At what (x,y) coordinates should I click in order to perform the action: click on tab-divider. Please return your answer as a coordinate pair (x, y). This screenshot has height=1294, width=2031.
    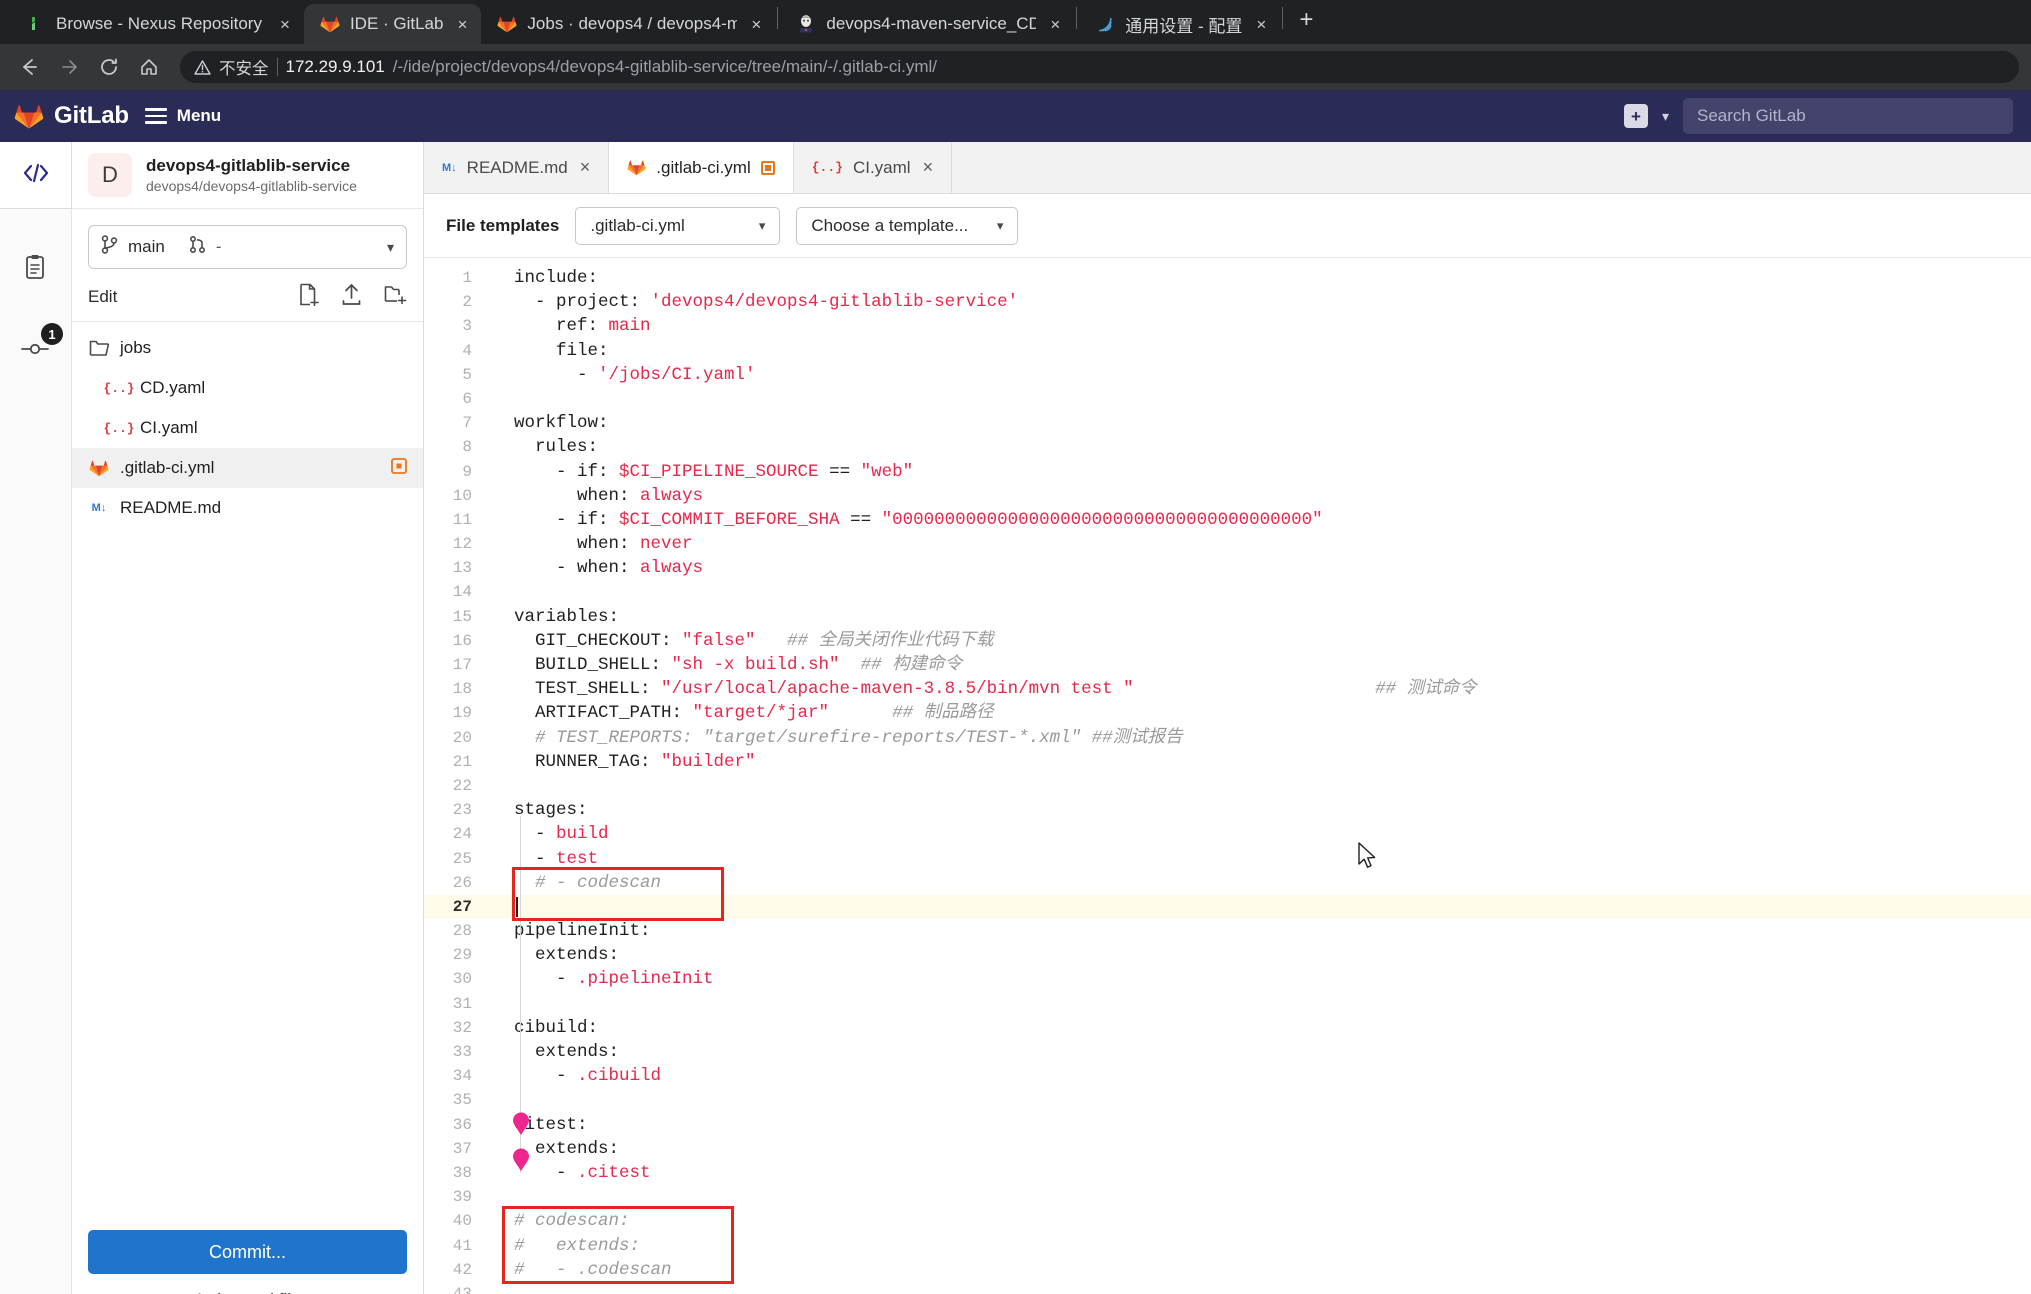
    Looking at the image, I should click on (1077, 18).